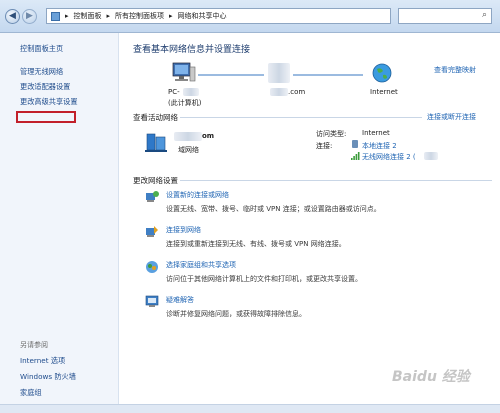 This screenshot has height=413, width=500. What do you see at coordinates (445, 16) in the screenshot?
I see `search-input: ⌕` at bounding box center [445, 16].